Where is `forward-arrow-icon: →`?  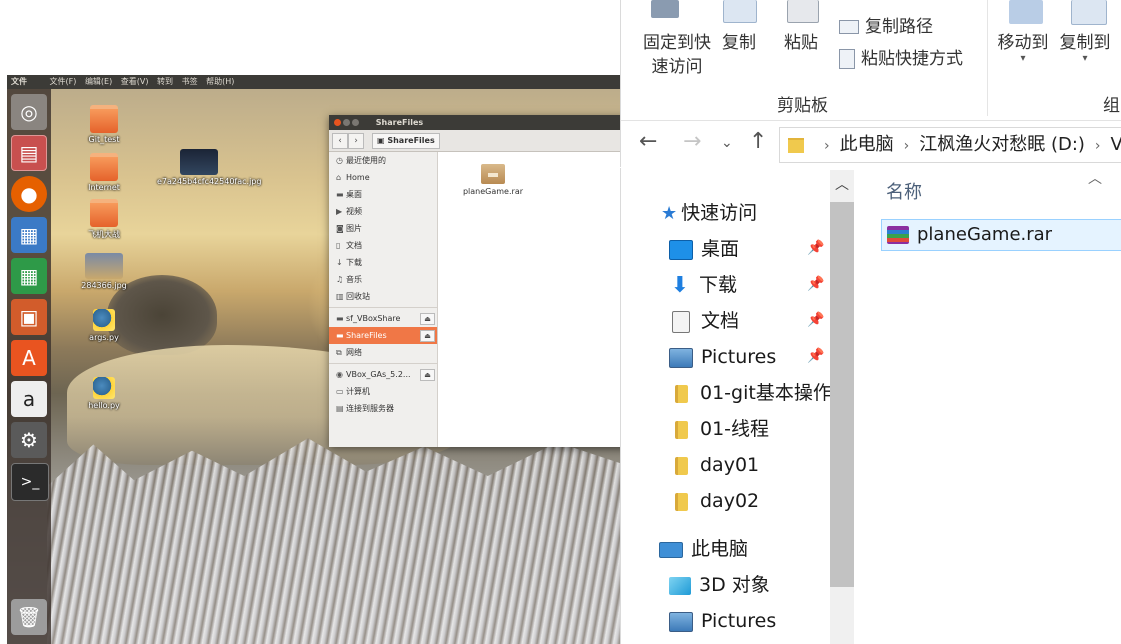 forward-arrow-icon: → is located at coordinates (692, 141).